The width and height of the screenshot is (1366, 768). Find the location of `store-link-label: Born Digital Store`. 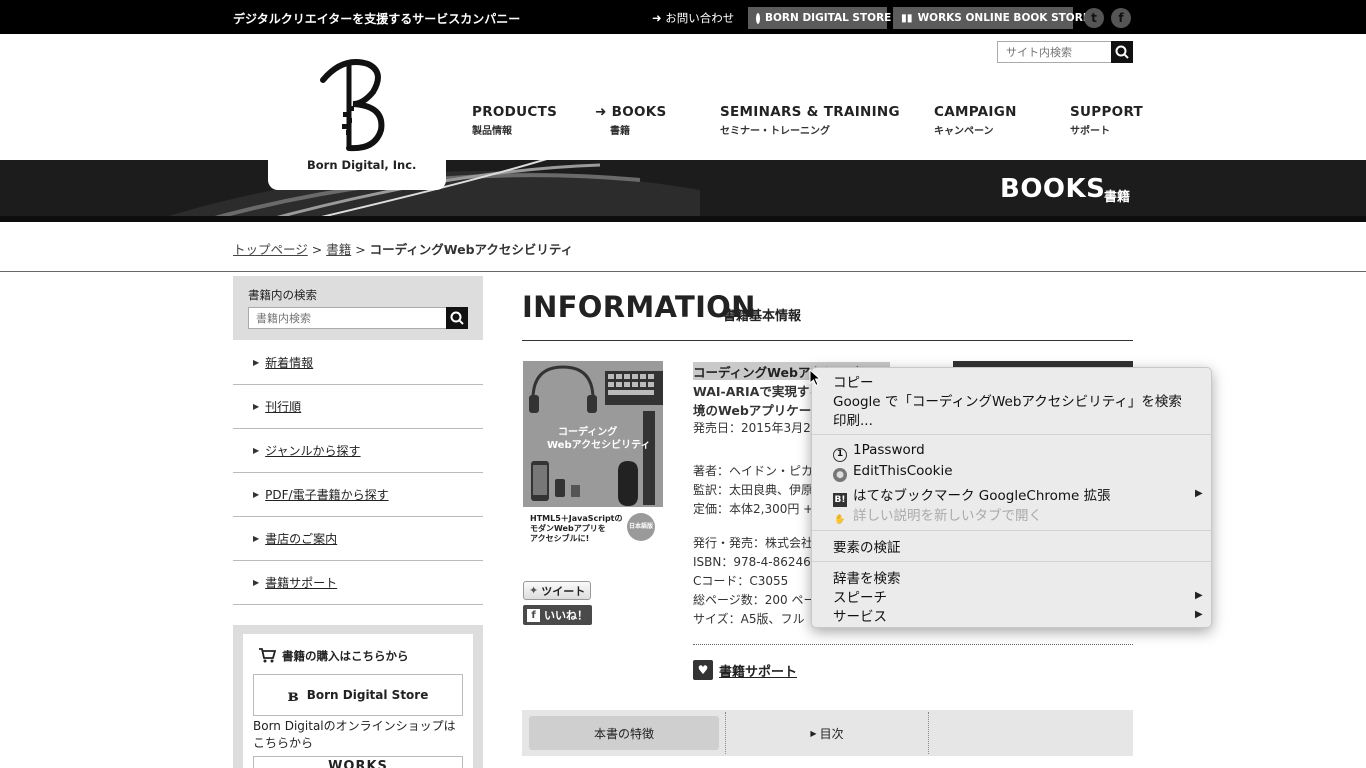

store-link-label: Born Digital Store is located at coordinates (367, 695).